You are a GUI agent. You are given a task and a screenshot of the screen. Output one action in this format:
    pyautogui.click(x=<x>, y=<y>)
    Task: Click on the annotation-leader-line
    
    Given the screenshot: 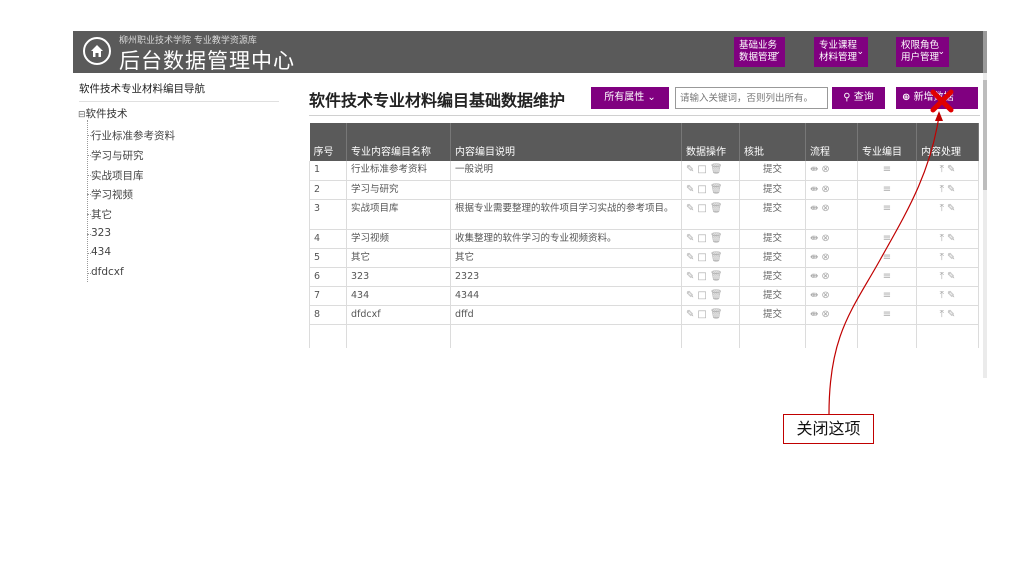 What is the action you would take?
    pyautogui.click(x=884, y=265)
    